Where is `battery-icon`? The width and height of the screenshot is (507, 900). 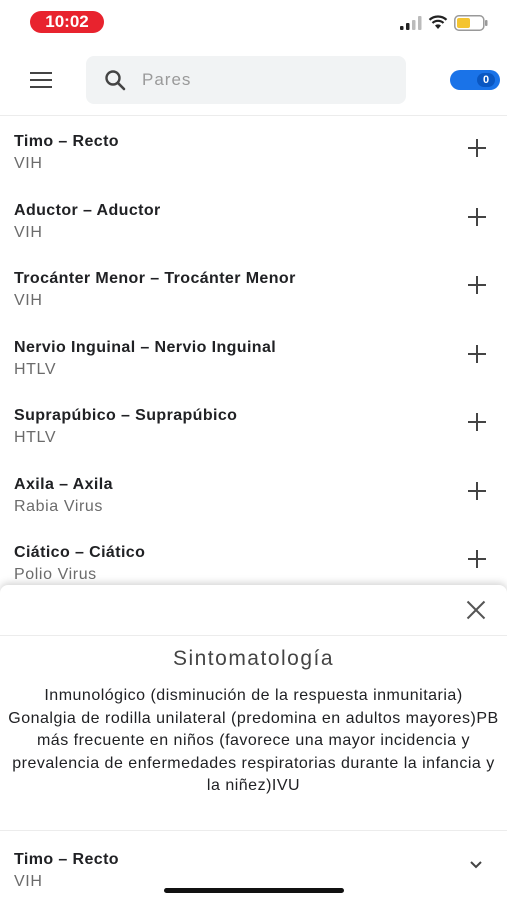 battery-icon is located at coordinates (471, 23).